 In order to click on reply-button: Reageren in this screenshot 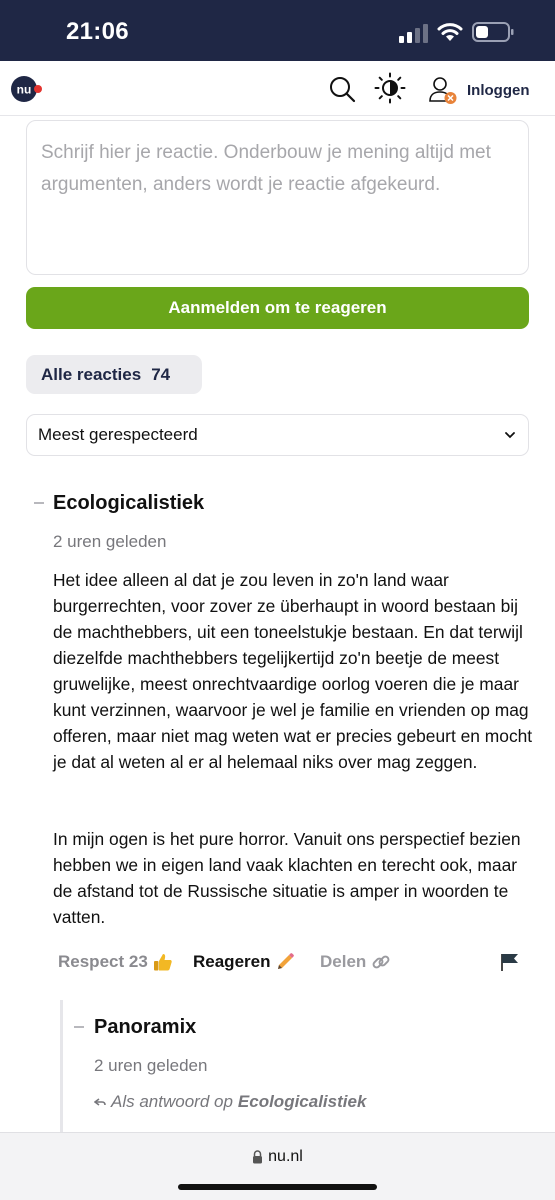, I will do `click(244, 962)`.